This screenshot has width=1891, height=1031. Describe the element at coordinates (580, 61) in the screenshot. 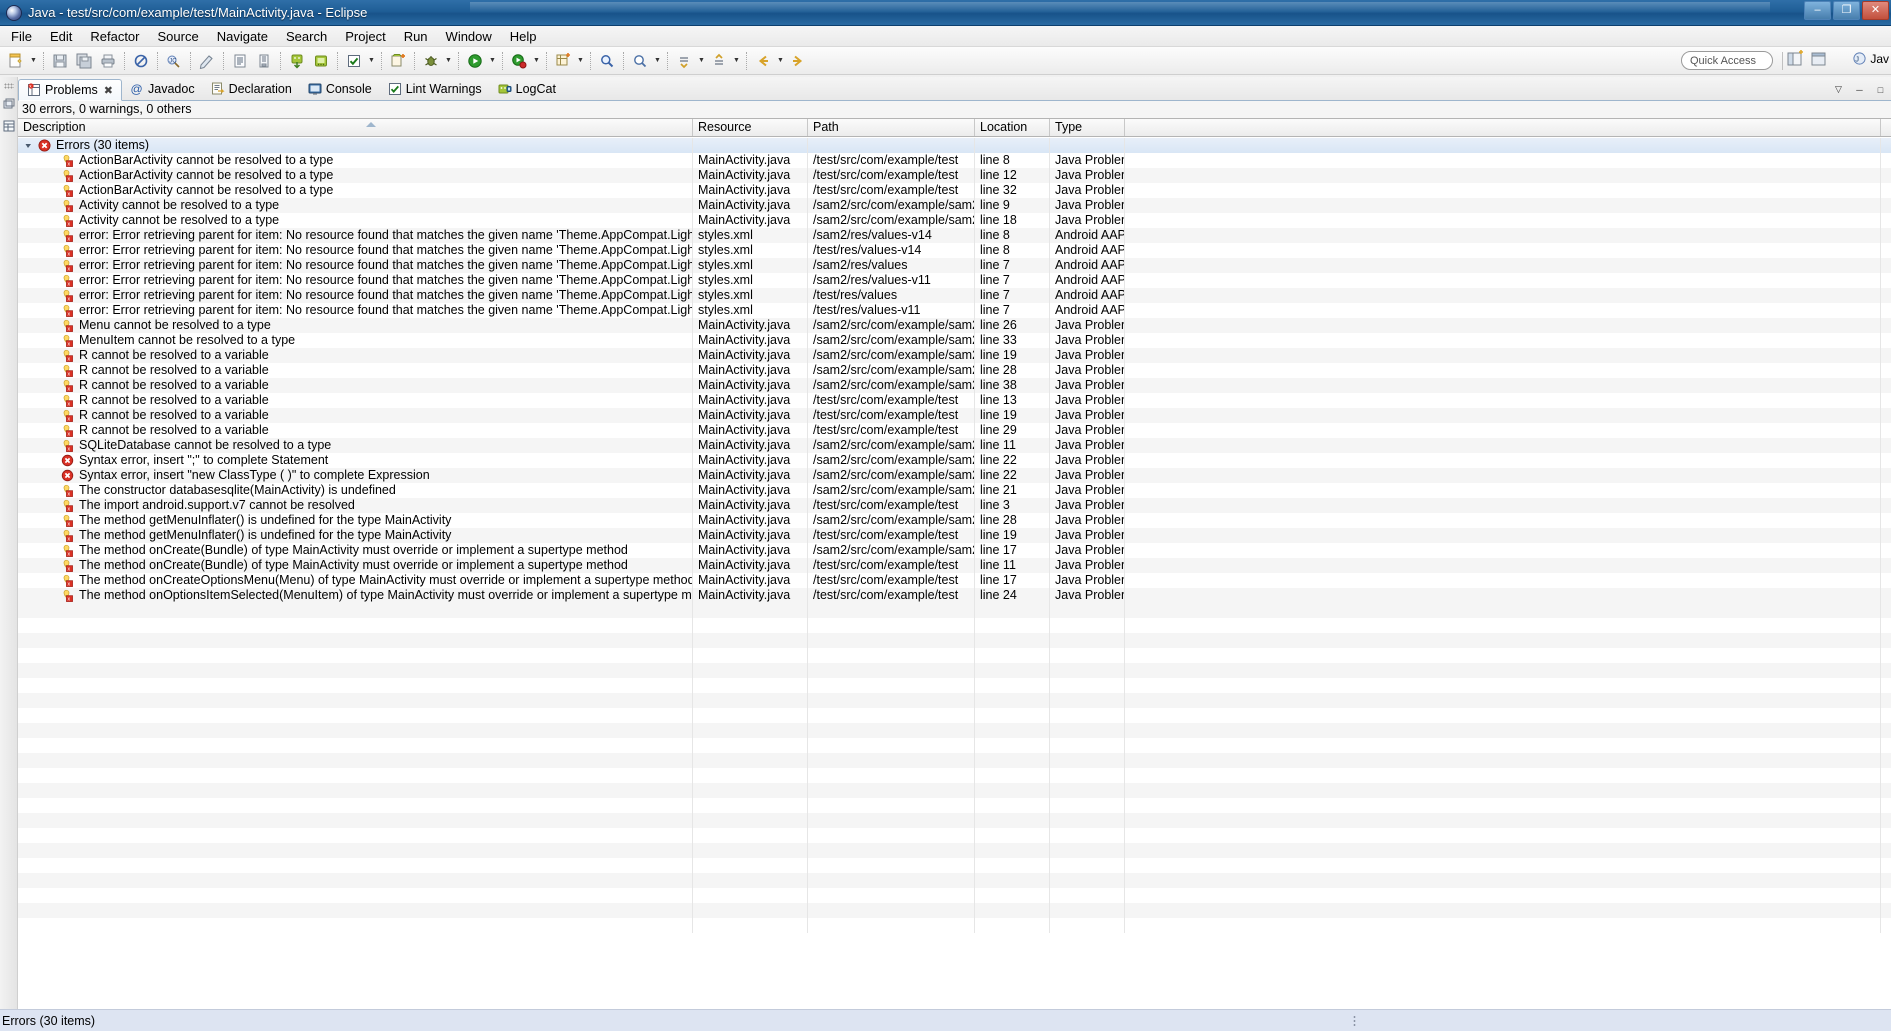

I see `new-java-project-dropdown-icon: ▼` at that location.